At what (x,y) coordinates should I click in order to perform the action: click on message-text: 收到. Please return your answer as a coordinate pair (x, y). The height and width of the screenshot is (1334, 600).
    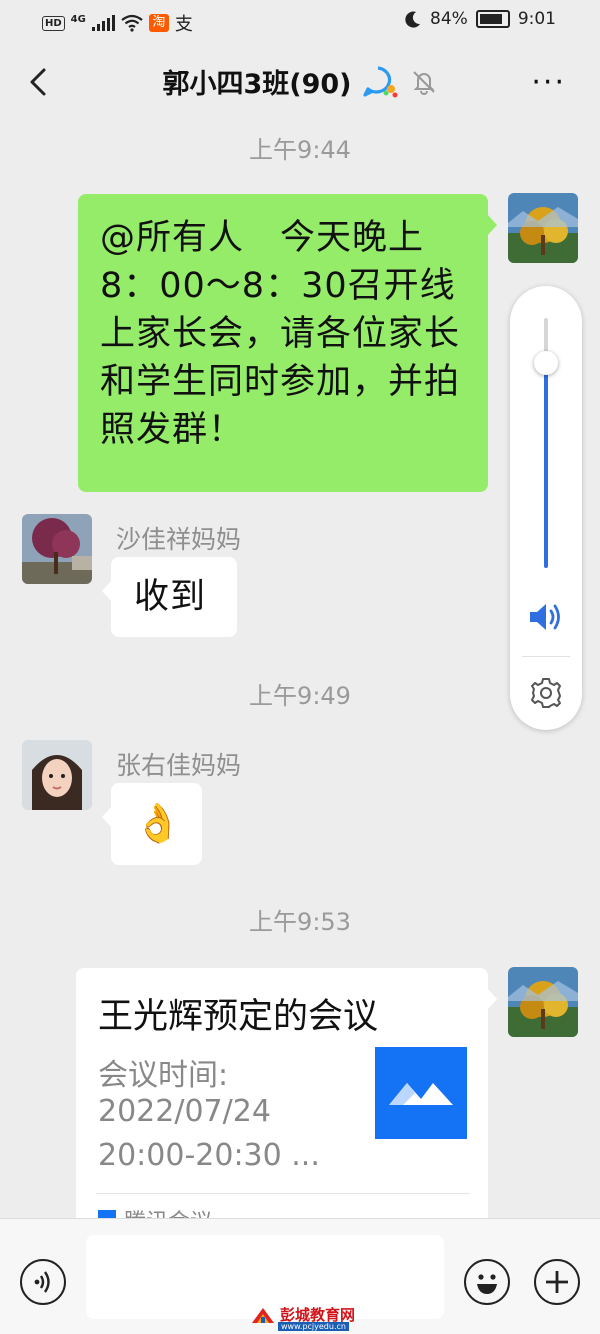
    Looking at the image, I should click on (170, 597).